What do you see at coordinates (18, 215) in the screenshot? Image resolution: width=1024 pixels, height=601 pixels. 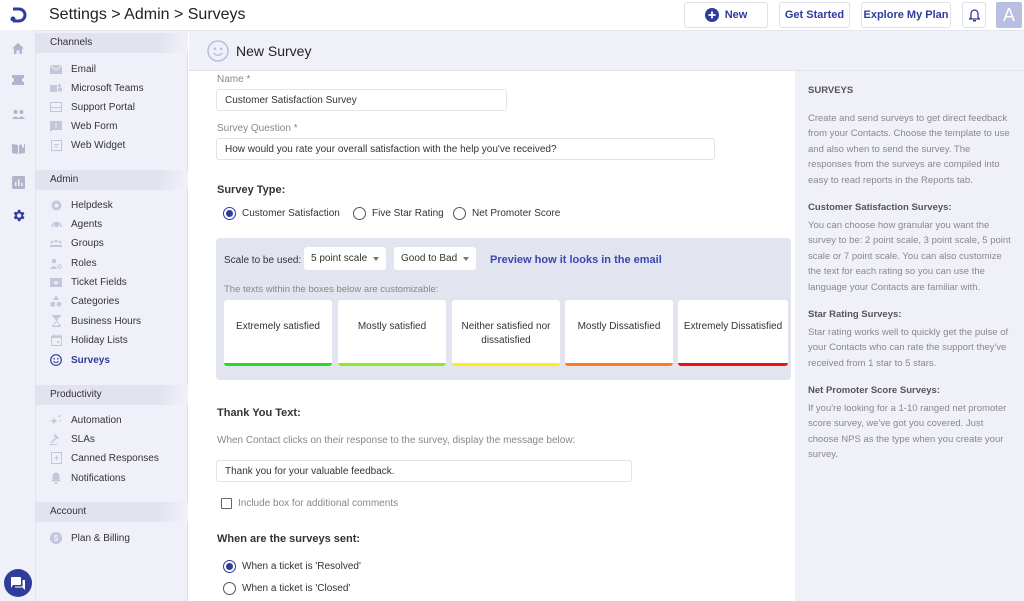 I see `settings-icon` at bounding box center [18, 215].